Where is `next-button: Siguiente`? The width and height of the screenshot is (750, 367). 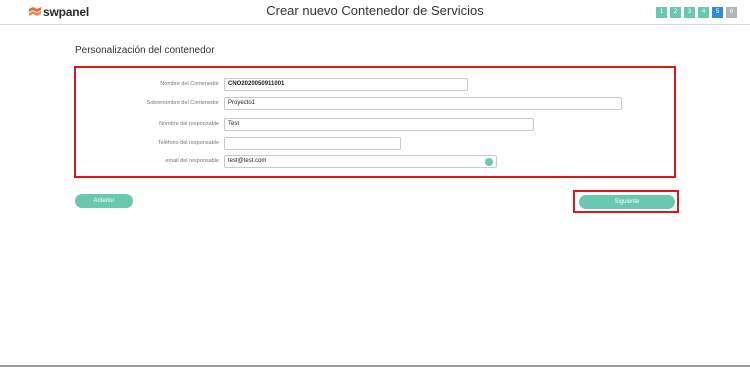 next-button: Siguiente is located at coordinates (627, 202).